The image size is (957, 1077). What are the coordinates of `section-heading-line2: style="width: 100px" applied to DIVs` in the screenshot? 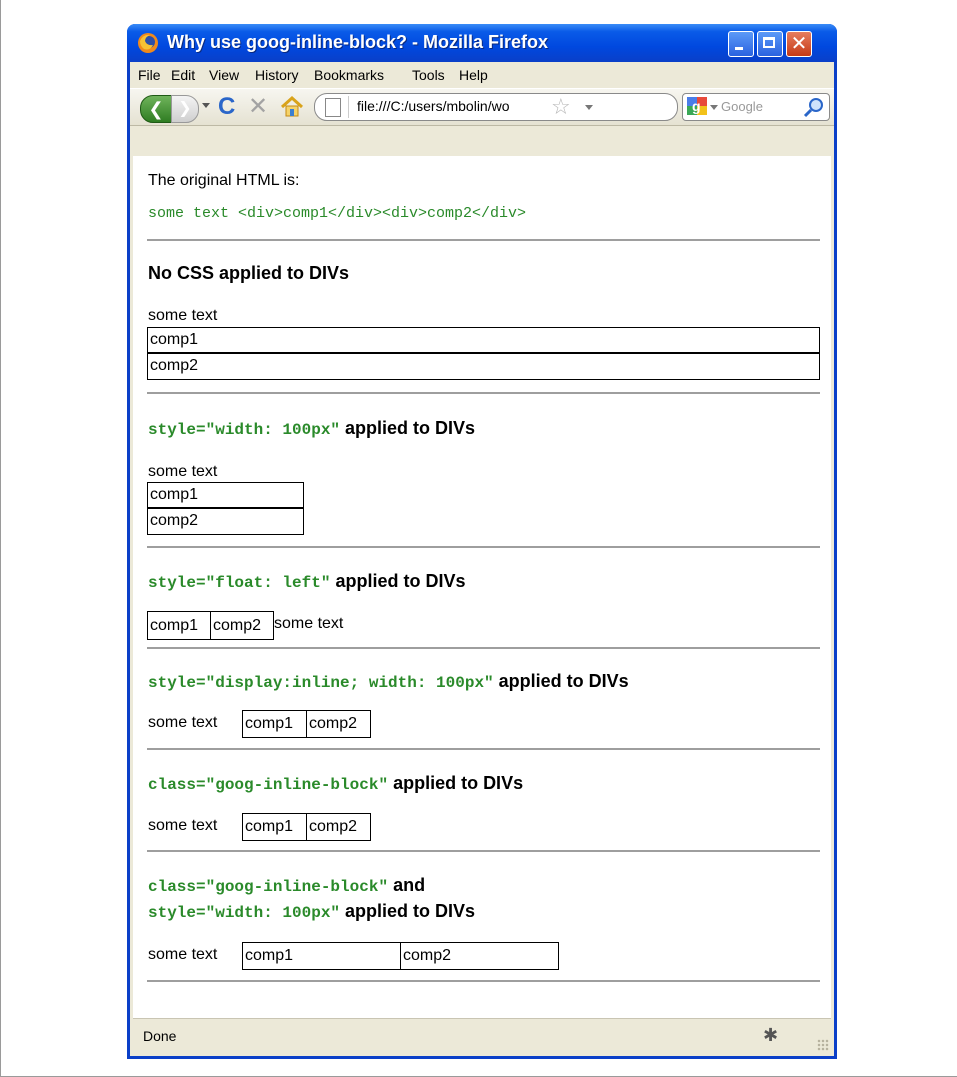 It's located at (311, 911).